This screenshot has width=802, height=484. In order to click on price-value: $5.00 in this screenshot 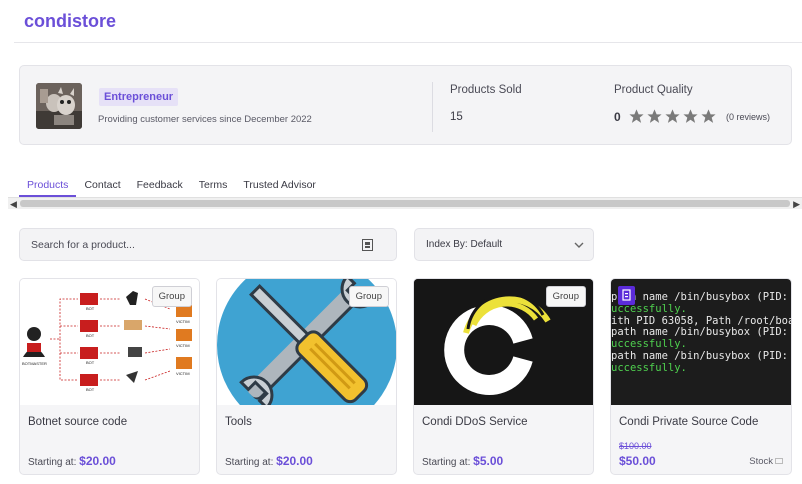, I will do `click(488, 461)`.